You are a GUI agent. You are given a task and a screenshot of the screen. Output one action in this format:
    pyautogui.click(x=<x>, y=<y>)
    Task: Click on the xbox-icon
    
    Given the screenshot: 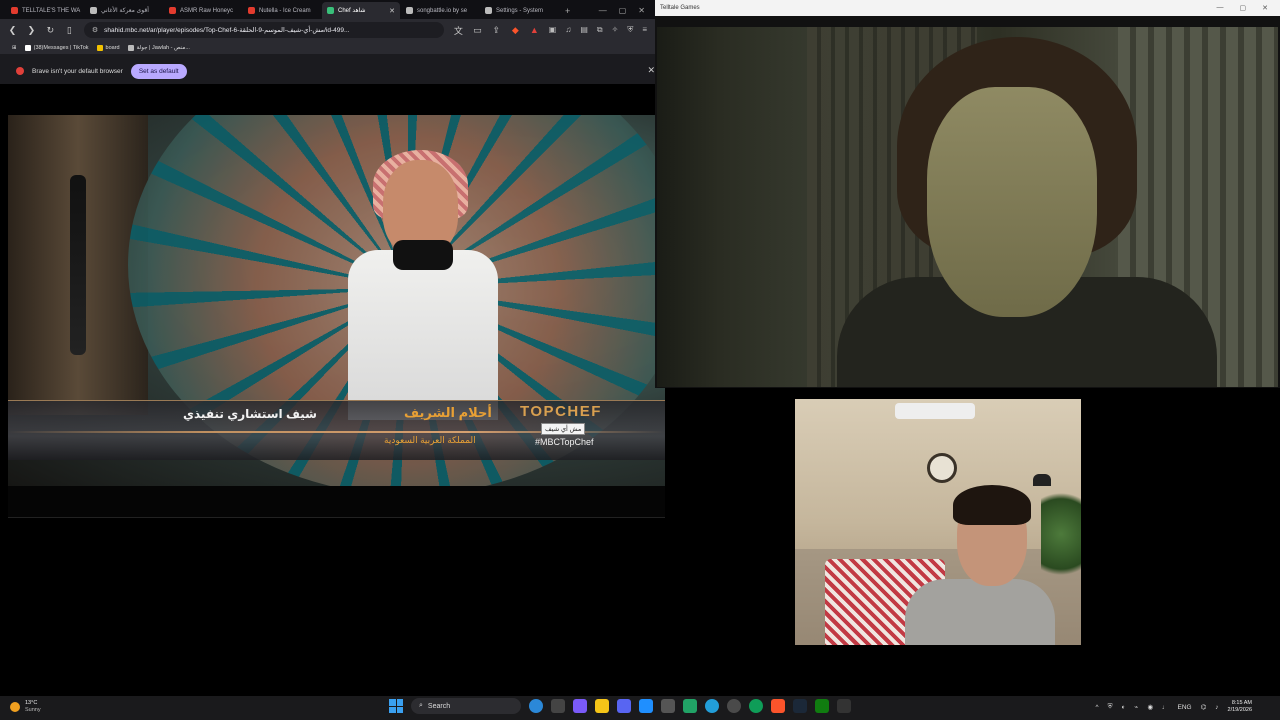 What is the action you would take?
    pyautogui.click(x=822, y=706)
    